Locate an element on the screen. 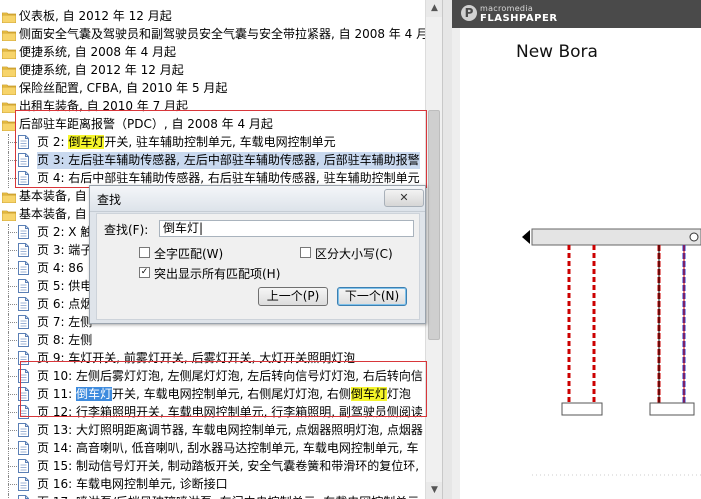 Image resolution: width=701 pixels, height=499 pixels. tree-page-label: 页 9: 车灯开关, 前雾灯开关, 后雾灯开关, 大灯开关照明灯泡 is located at coordinates (196, 358).